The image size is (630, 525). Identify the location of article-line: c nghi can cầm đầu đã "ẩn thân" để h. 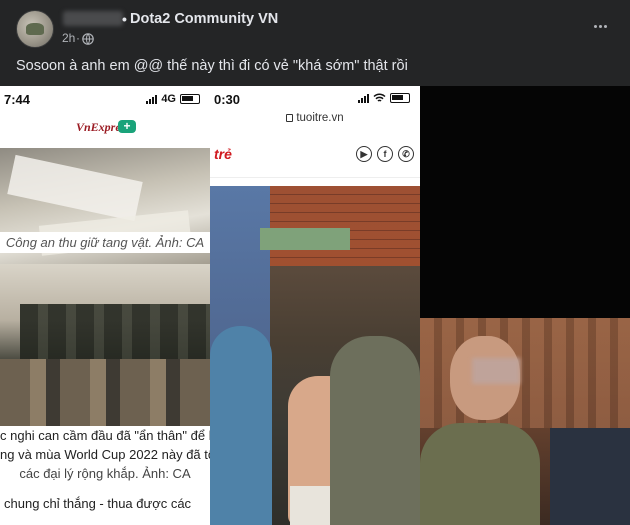
(105, 435).